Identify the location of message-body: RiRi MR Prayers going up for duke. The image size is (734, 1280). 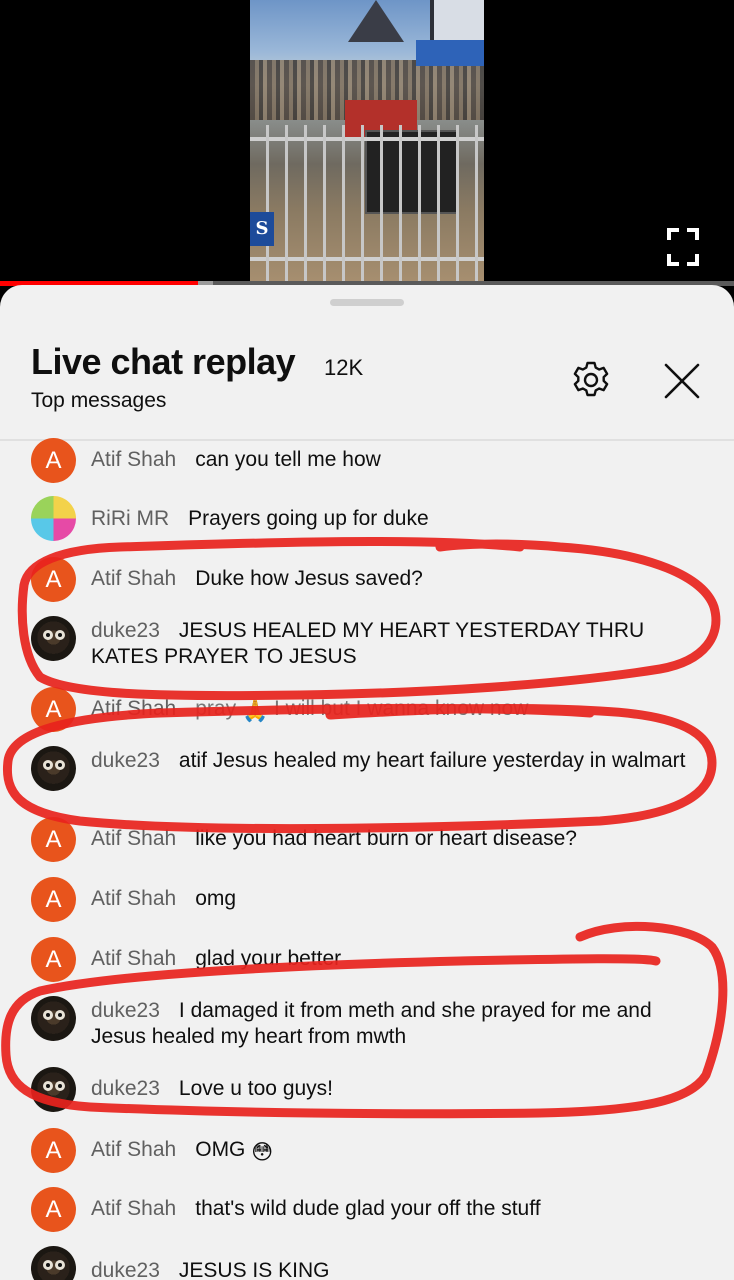
(396, 519).